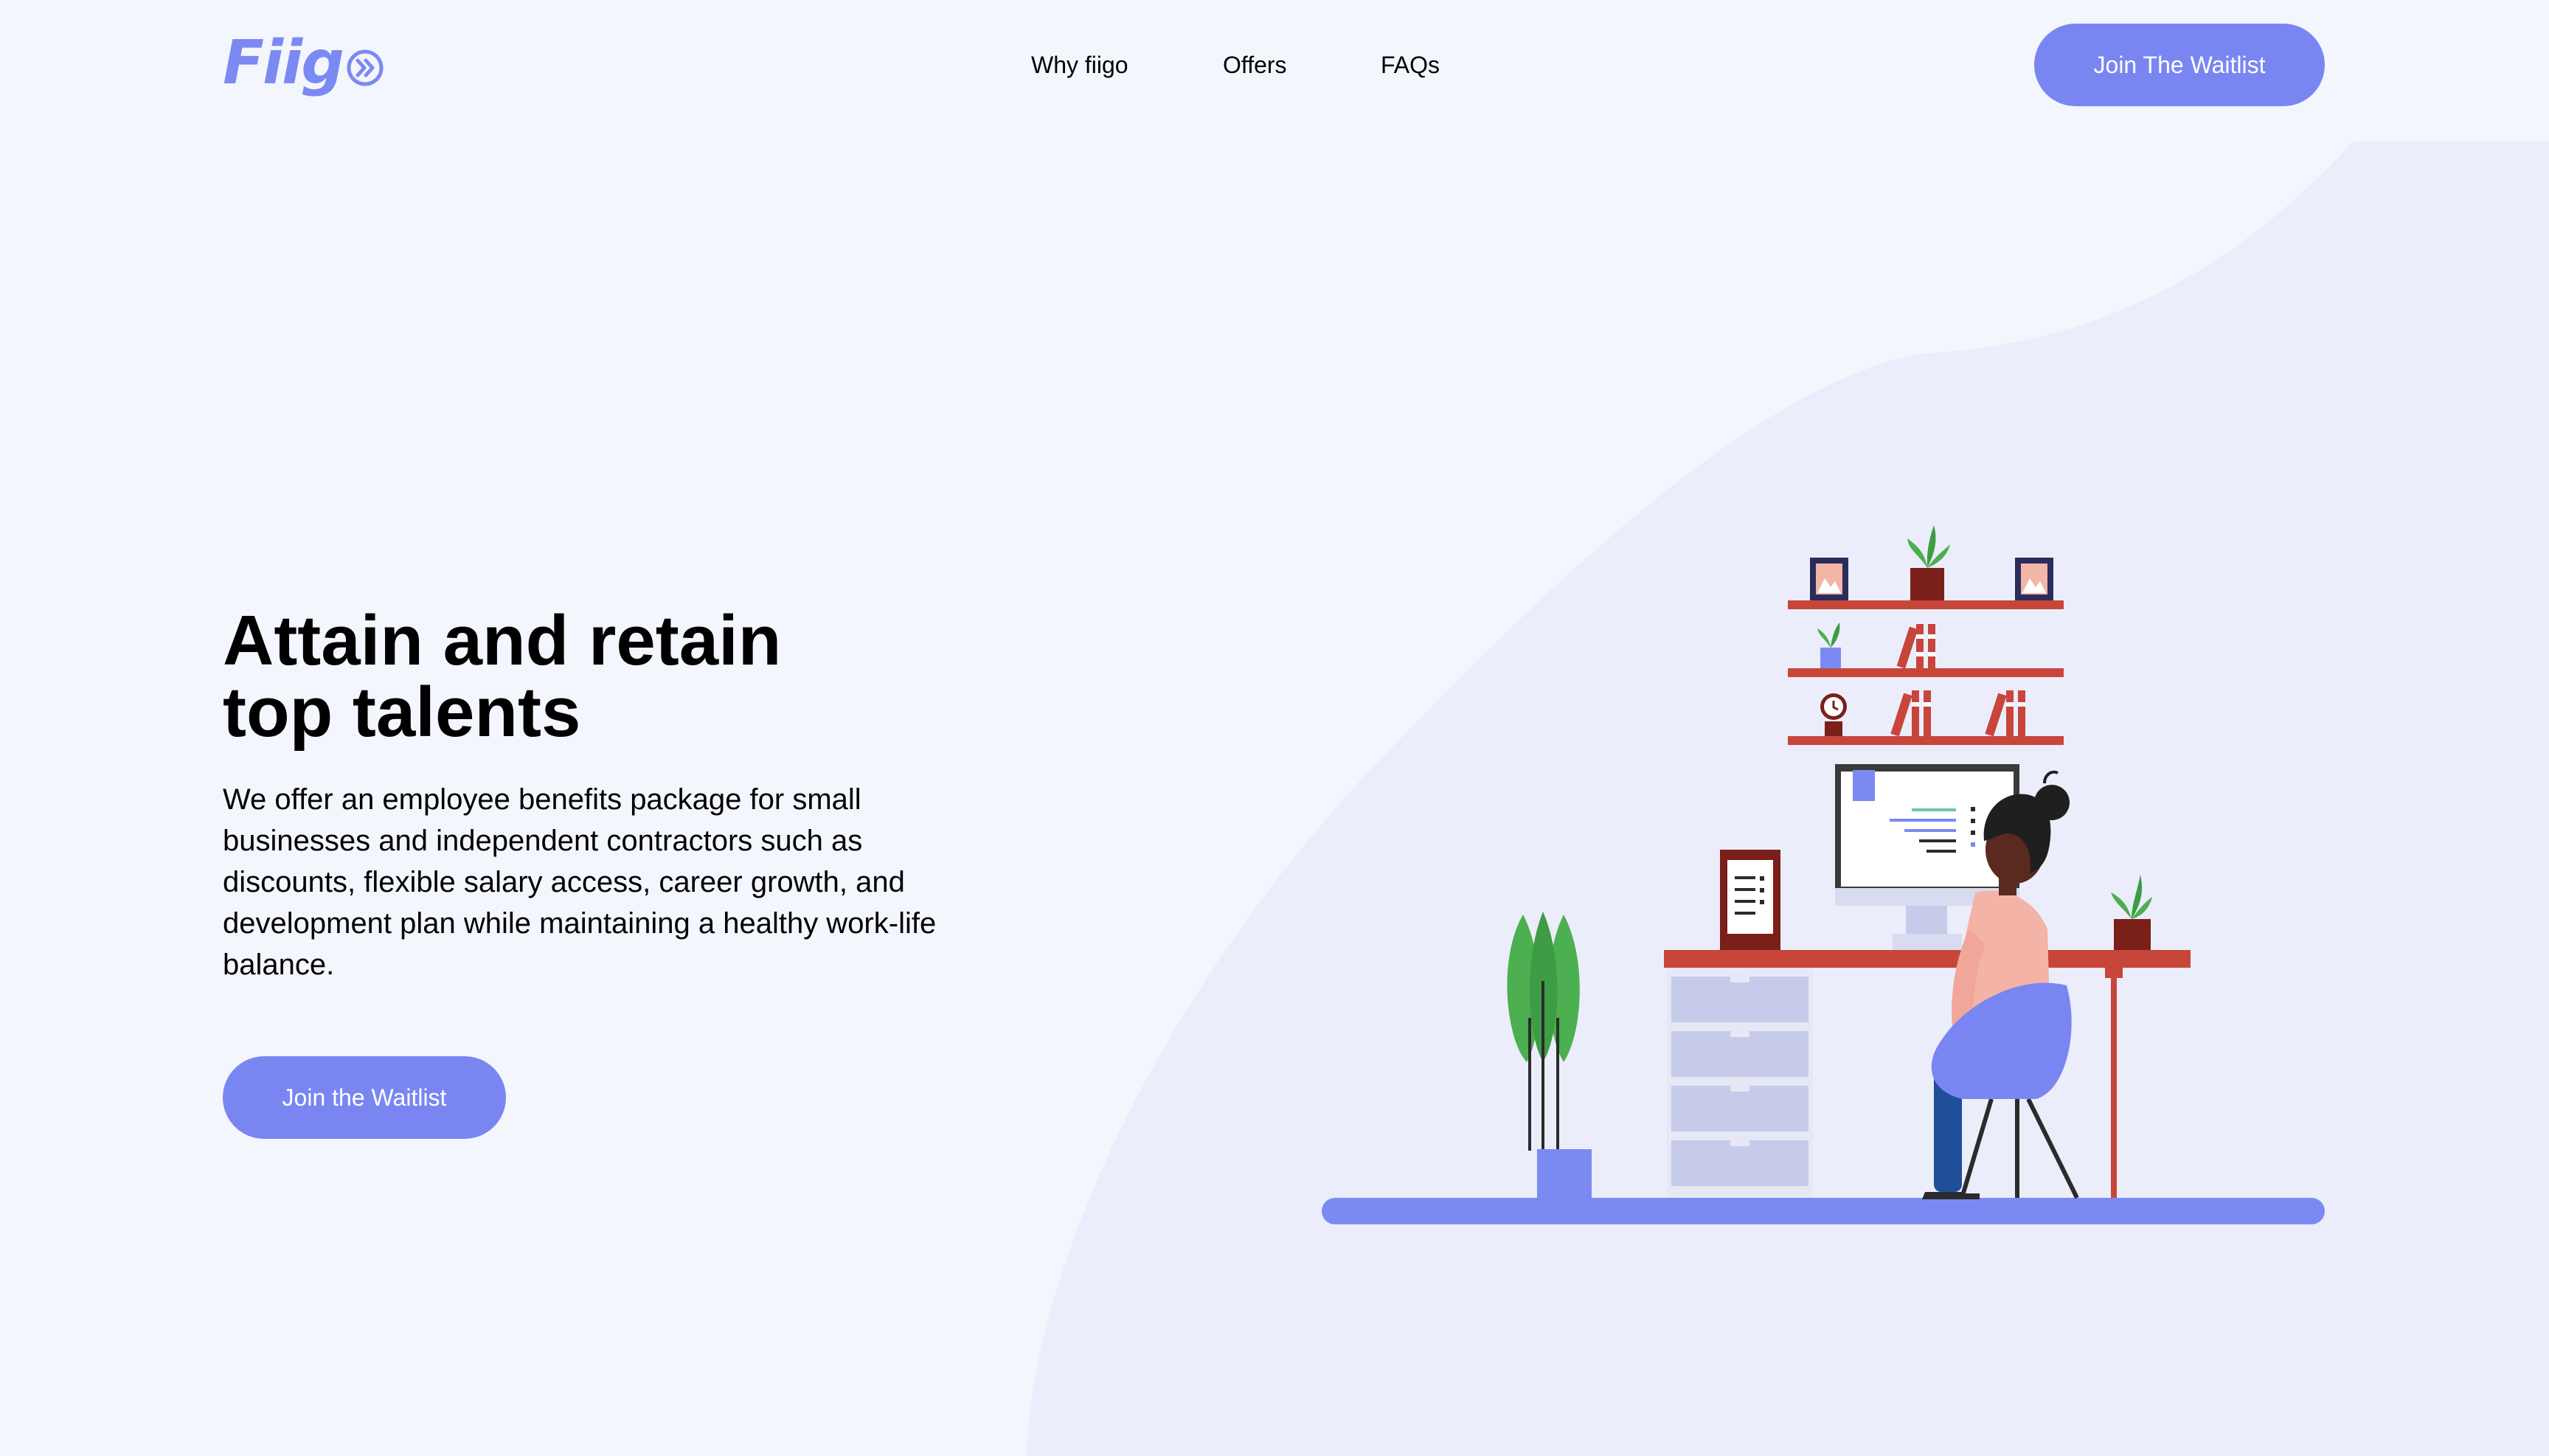 The width and height of the screenshot is (2549, 1456). What do you see at coordinates (502, 640) in the screenshot?
I see `hero-title-line-1: Attain and retain` at bounding box center [502, 640].